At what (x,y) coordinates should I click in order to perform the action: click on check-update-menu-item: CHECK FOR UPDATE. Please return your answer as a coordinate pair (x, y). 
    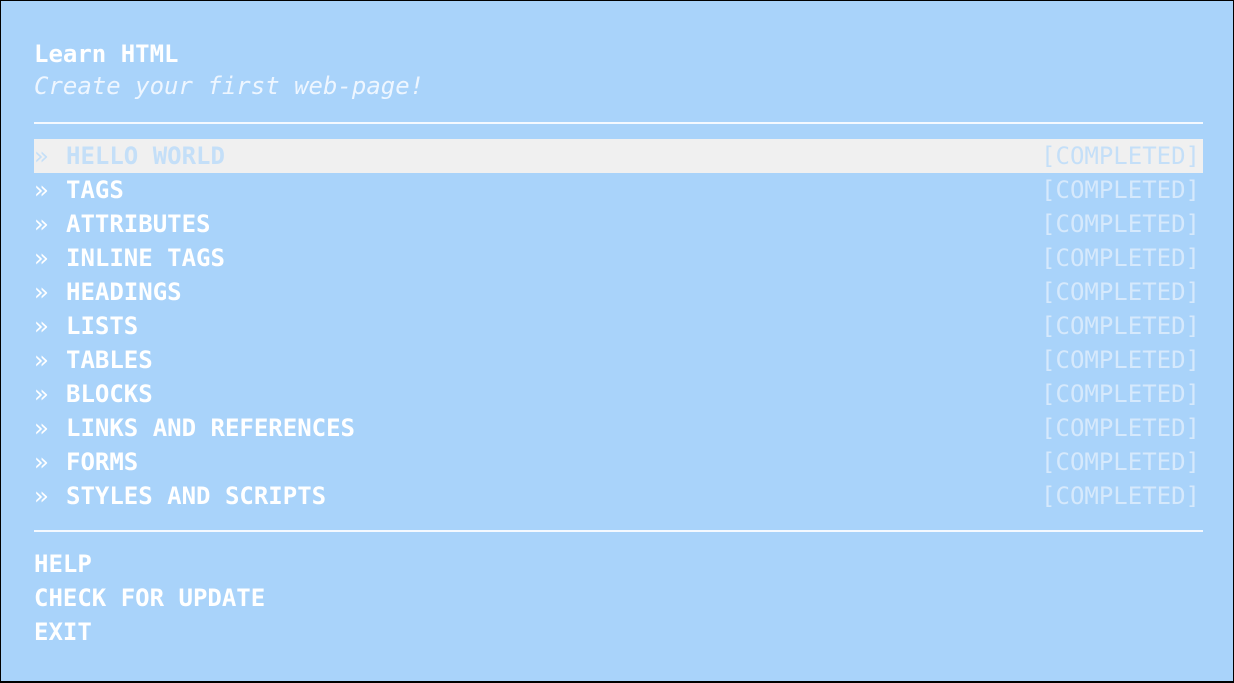
    Looking at the image, I should click on (149, 598).